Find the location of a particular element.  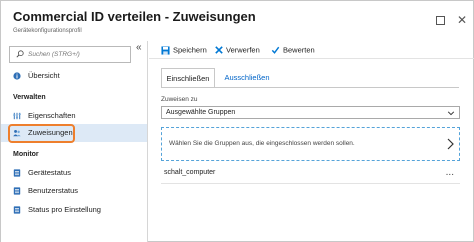

sidebar-item-label: Status pro Einstellung is located at coordinates (64, 209).